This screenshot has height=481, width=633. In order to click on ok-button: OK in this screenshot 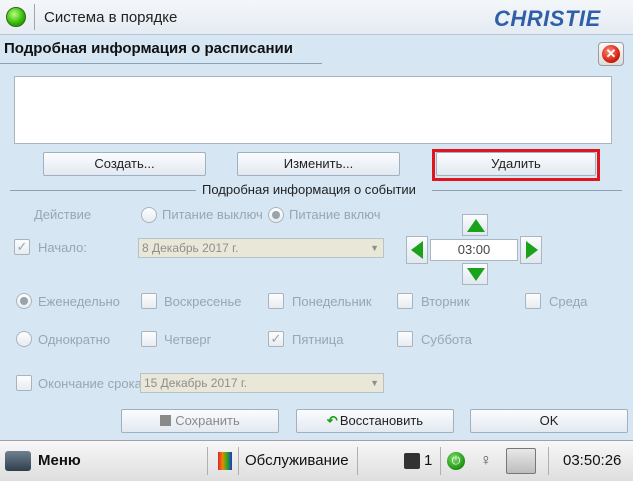, I will do `click(549, 421)`.